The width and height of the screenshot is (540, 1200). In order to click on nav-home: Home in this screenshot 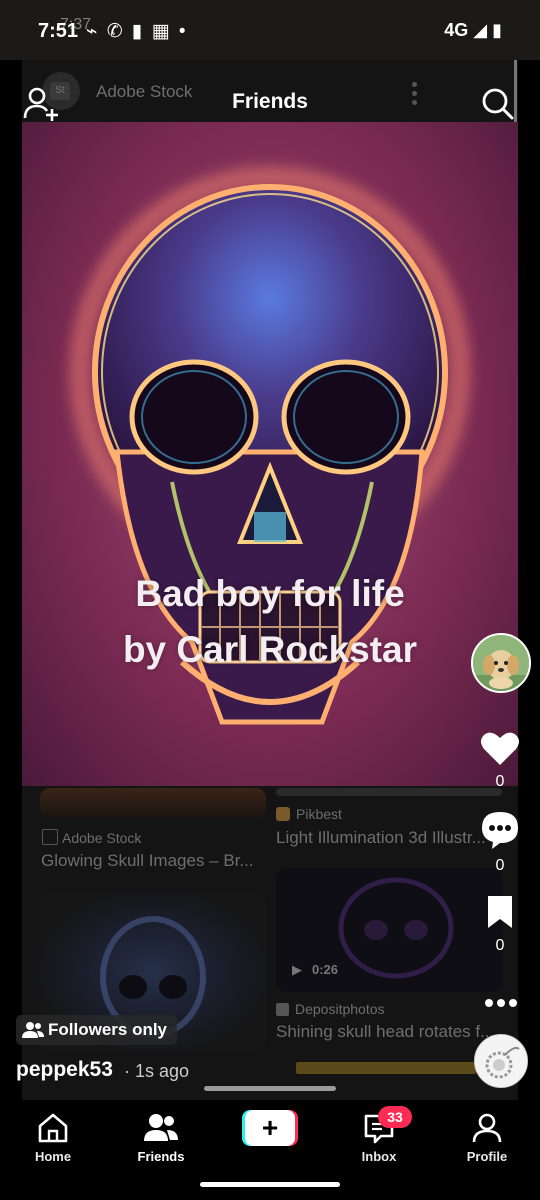, I will do `click(53, 1138)`.